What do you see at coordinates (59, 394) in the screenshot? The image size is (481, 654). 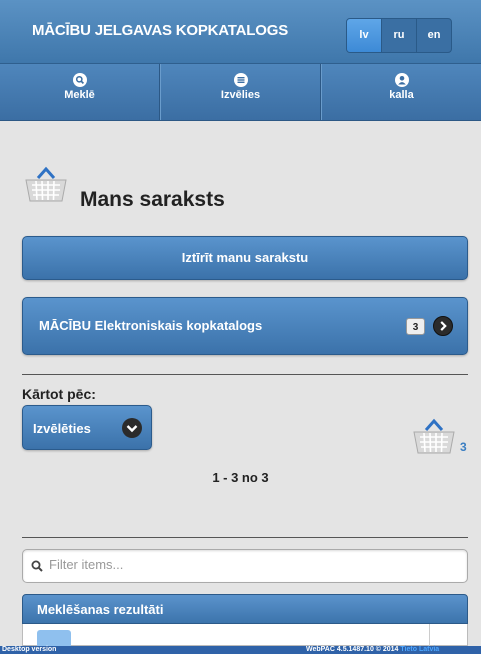 I see `sort-label: Kārtot pēc:` at bounding box center [59, 394].